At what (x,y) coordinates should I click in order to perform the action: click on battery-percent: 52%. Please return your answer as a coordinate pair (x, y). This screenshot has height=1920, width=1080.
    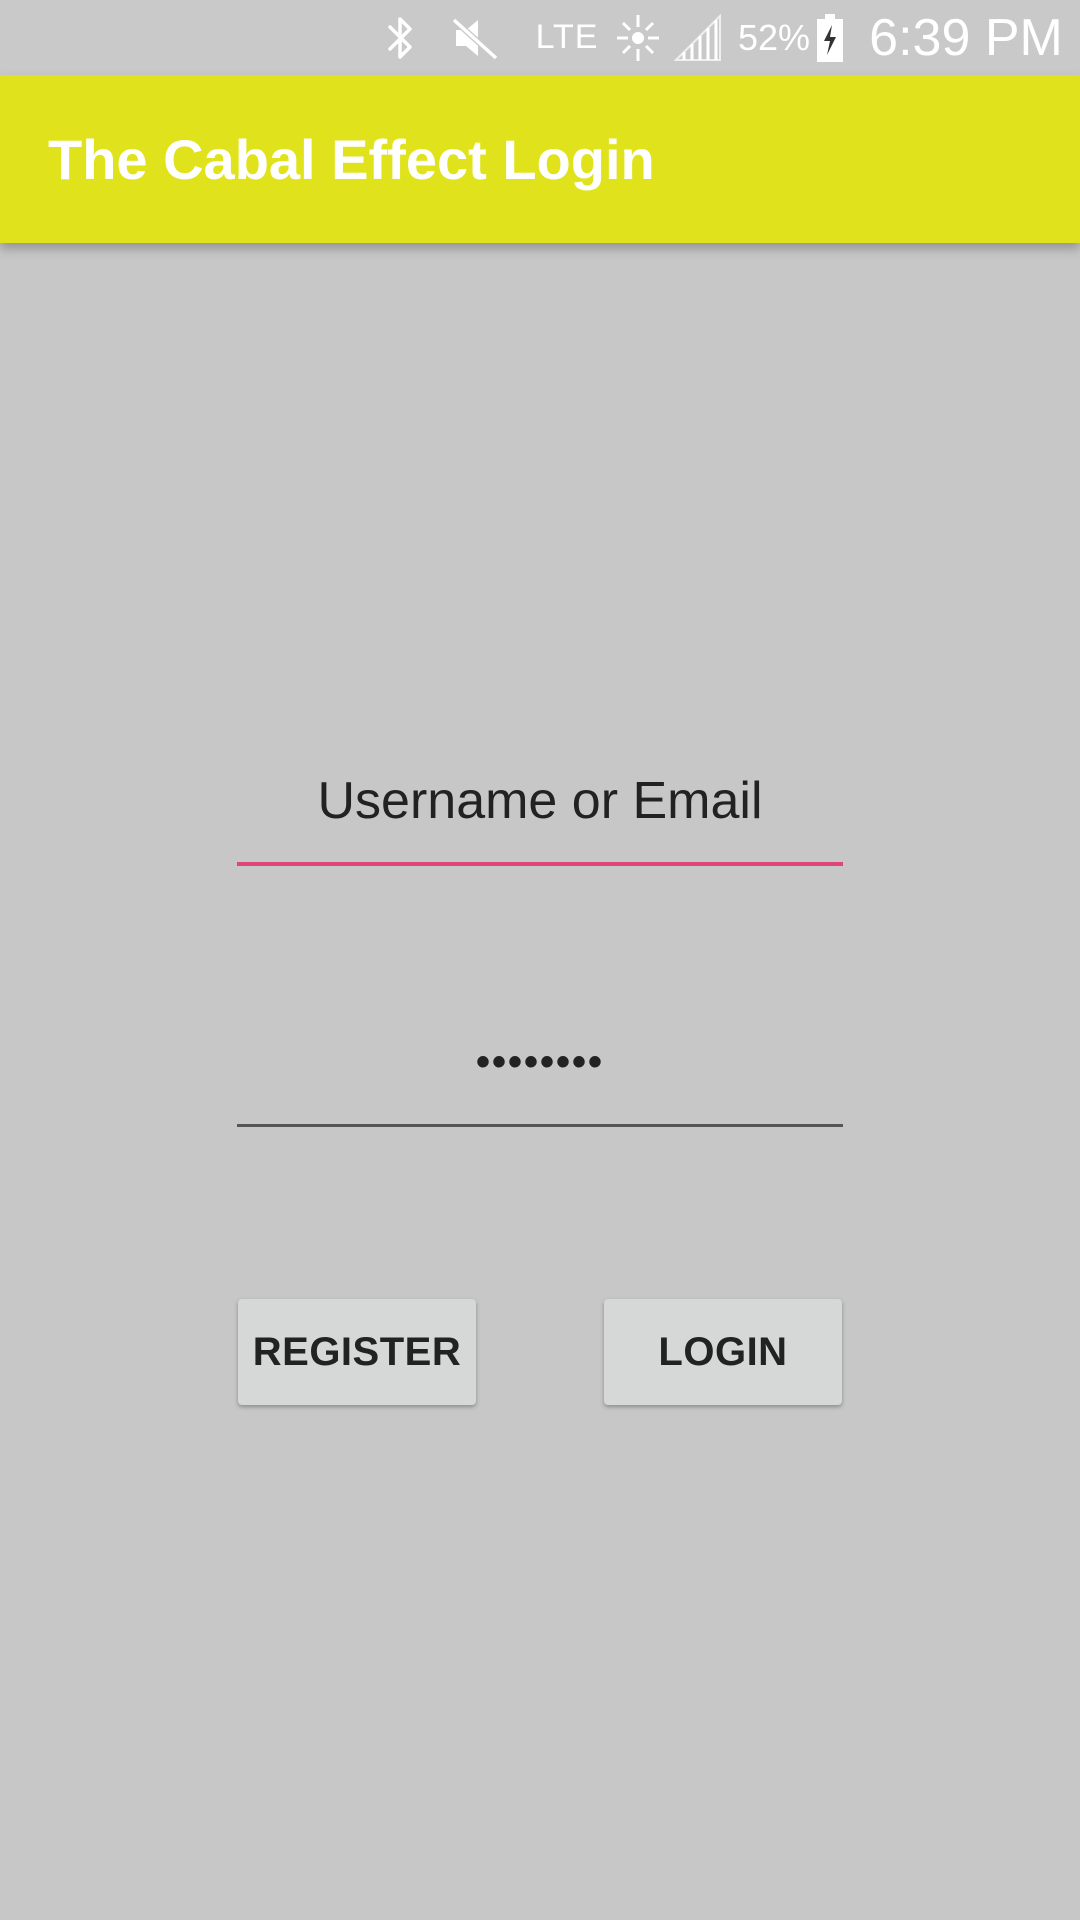
    Looking at the image, I should click on (774, 37).